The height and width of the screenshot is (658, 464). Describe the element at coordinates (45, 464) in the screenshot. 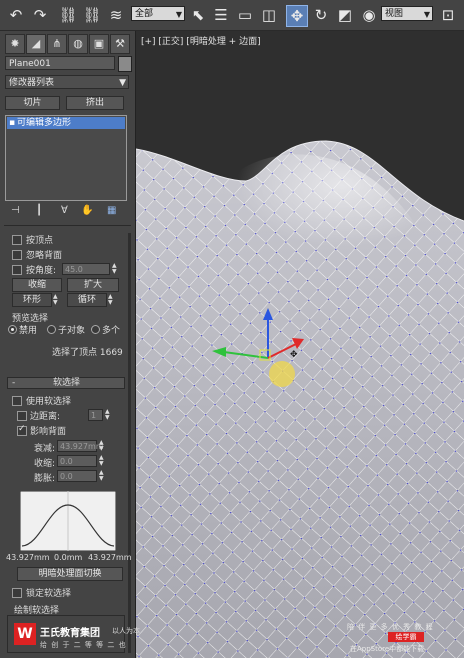

I see `pinch-label: 收缩:` at that location.